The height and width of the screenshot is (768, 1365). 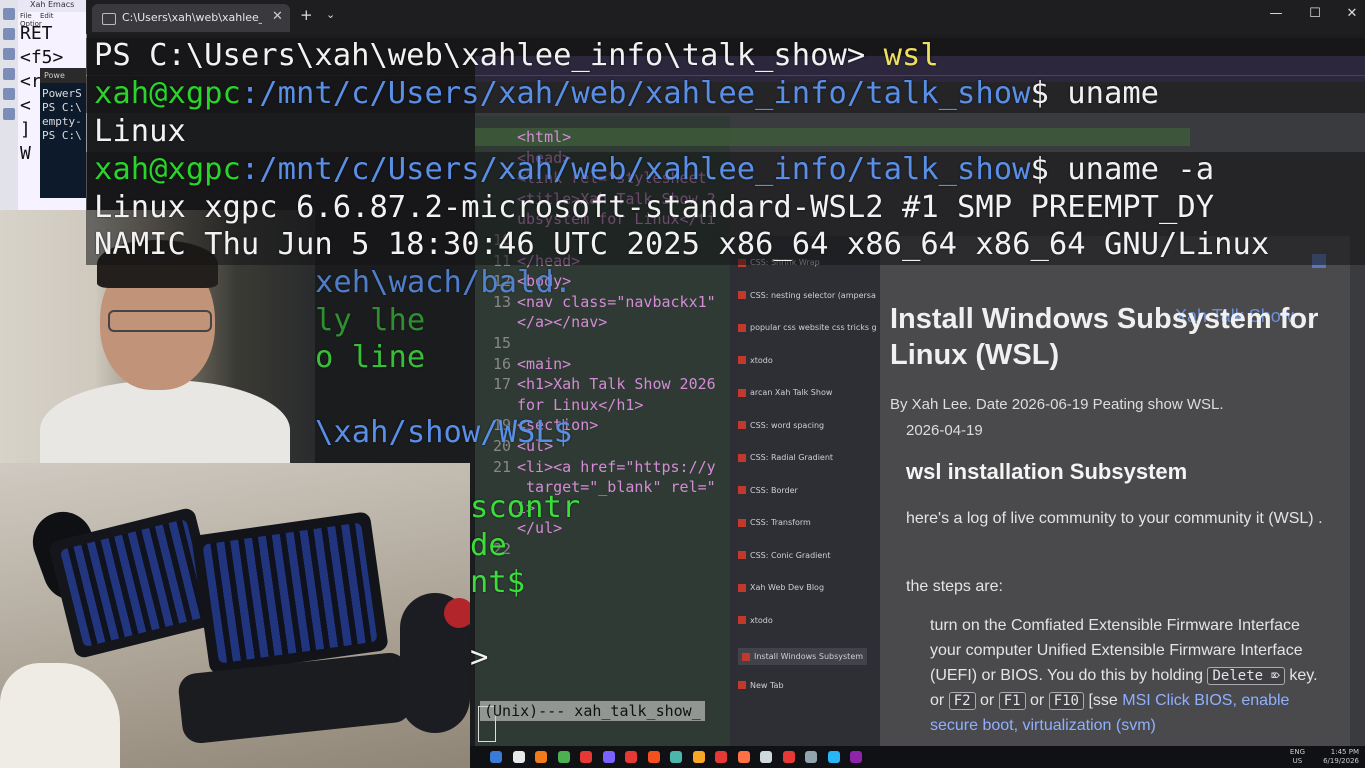 I want to click on command-text: $ uname, so click(x=1095, y=93).